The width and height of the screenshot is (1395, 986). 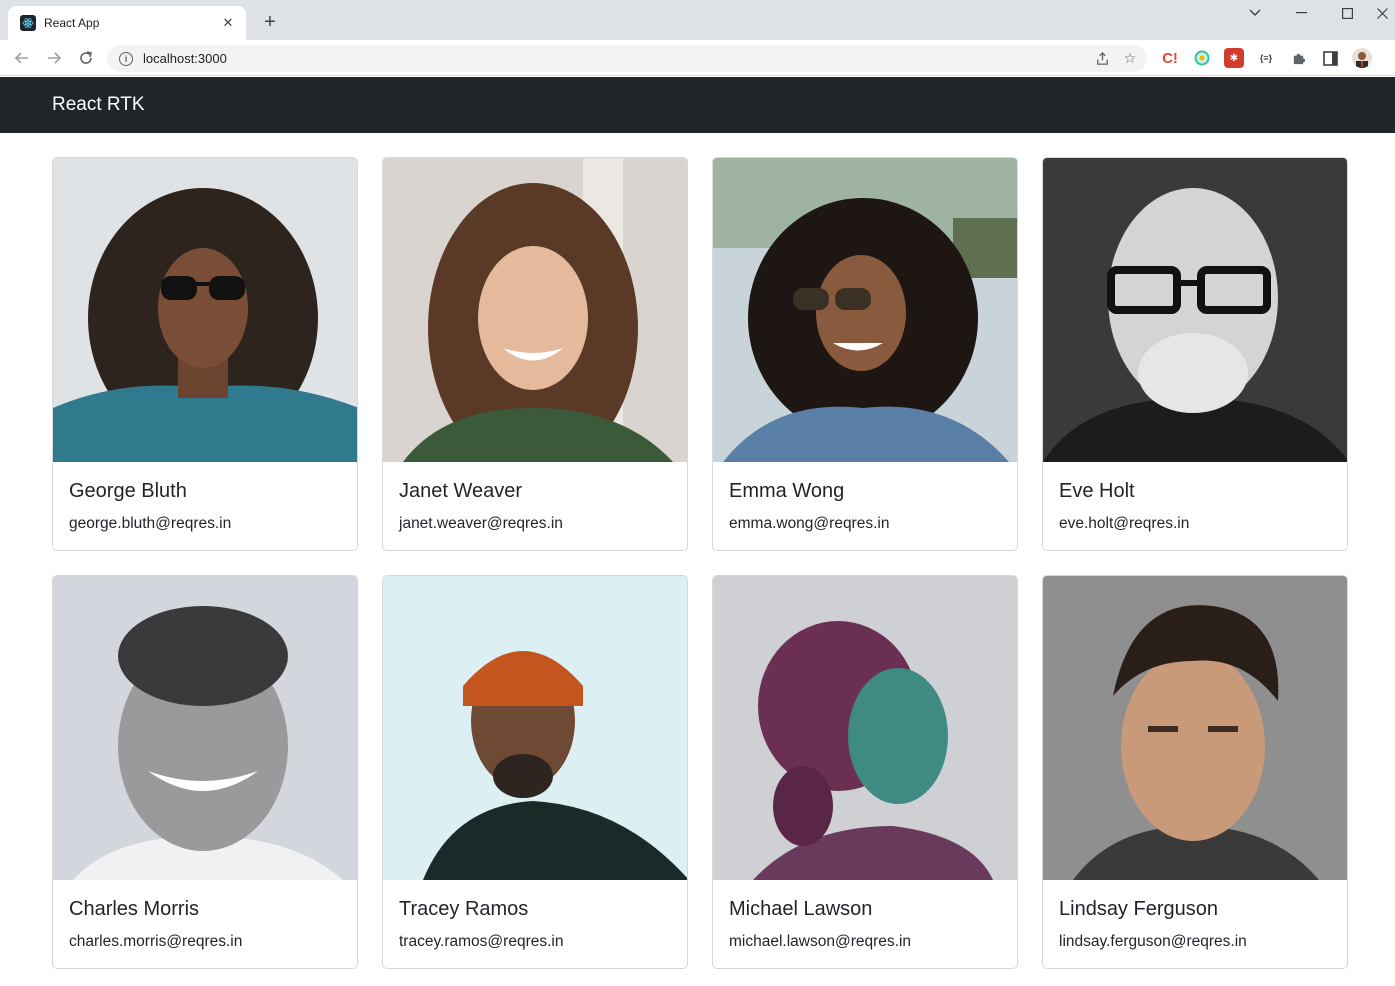 I want to click on close-tab-icon: ✕, so click(x=228, y=23).